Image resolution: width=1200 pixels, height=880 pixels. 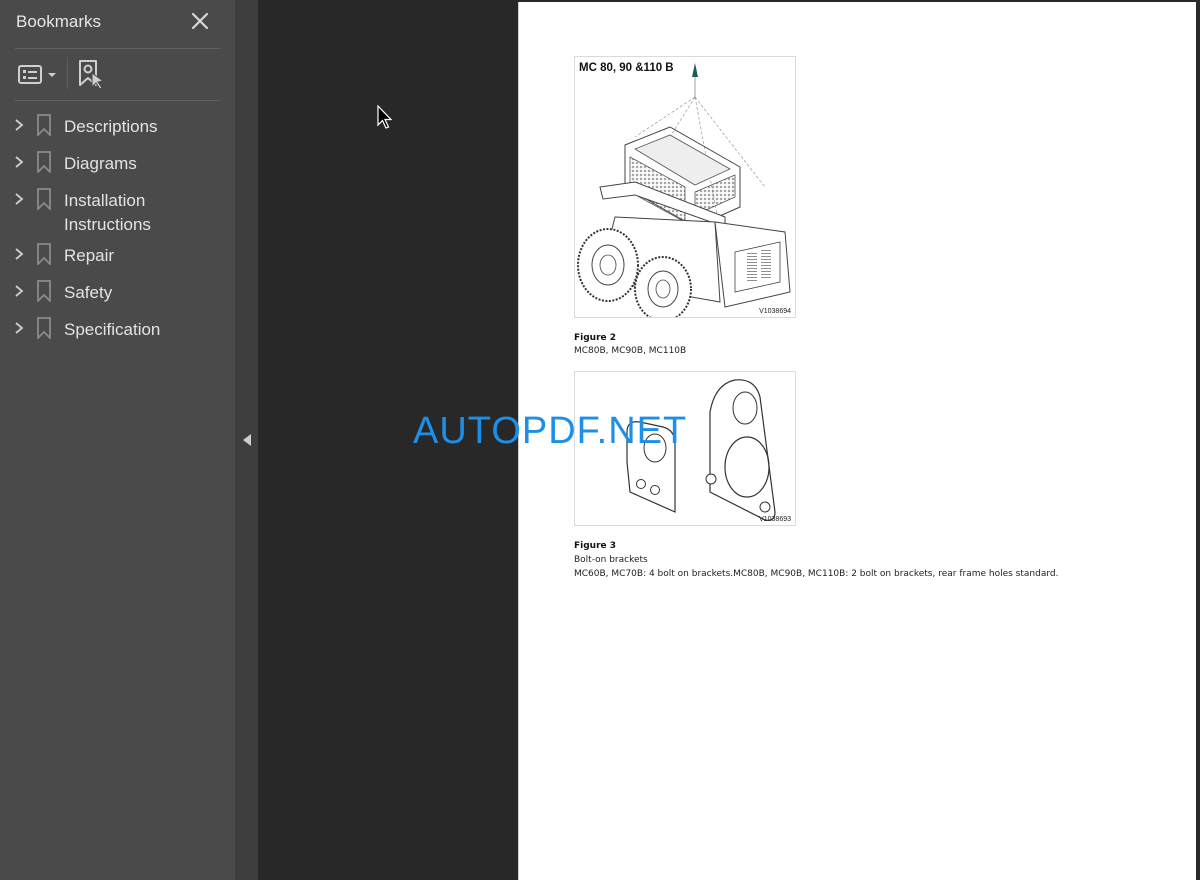 What do you see at coordinates (89, 255) in the screenshot?
I see `bookmark-label: Repair` at bounding box center [89, 255].